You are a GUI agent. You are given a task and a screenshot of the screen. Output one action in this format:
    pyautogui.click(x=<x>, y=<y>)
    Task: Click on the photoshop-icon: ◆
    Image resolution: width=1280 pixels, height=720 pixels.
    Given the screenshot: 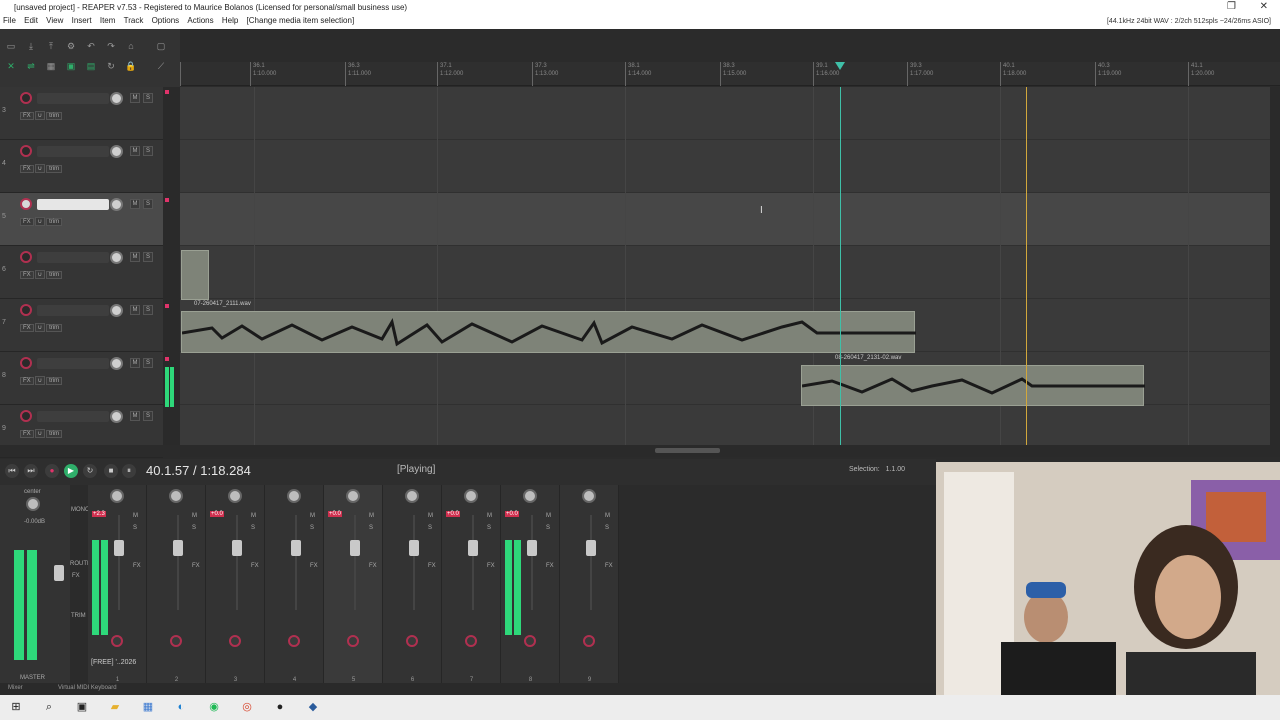 What is the action you would take?
    pyautogui.click(x=313, y=707)
    